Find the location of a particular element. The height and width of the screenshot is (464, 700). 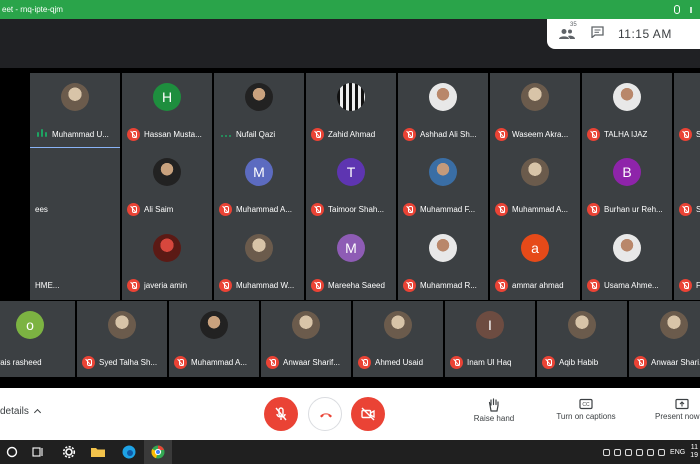

captions-button: CC Turn on captions is located at coordinates (586, 409).